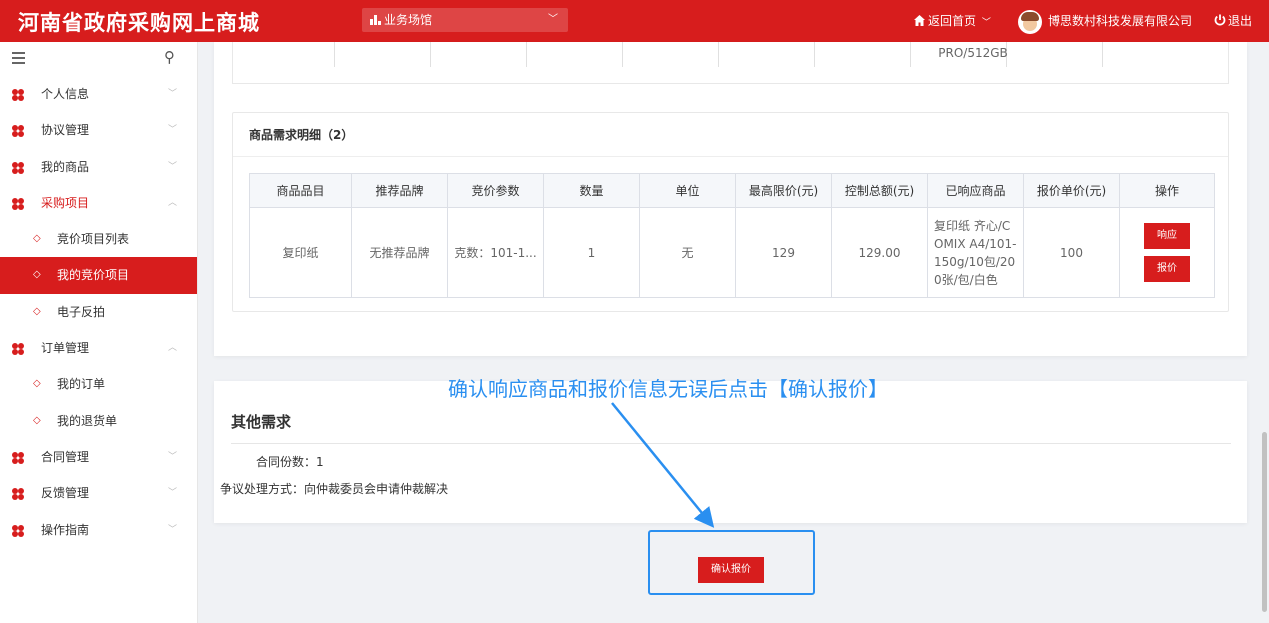  What do you see at coordinates (93, 275) in the screenshot?
I see `sidebar-item-label: 我的竞价项目` at bounding box center [93, 275].